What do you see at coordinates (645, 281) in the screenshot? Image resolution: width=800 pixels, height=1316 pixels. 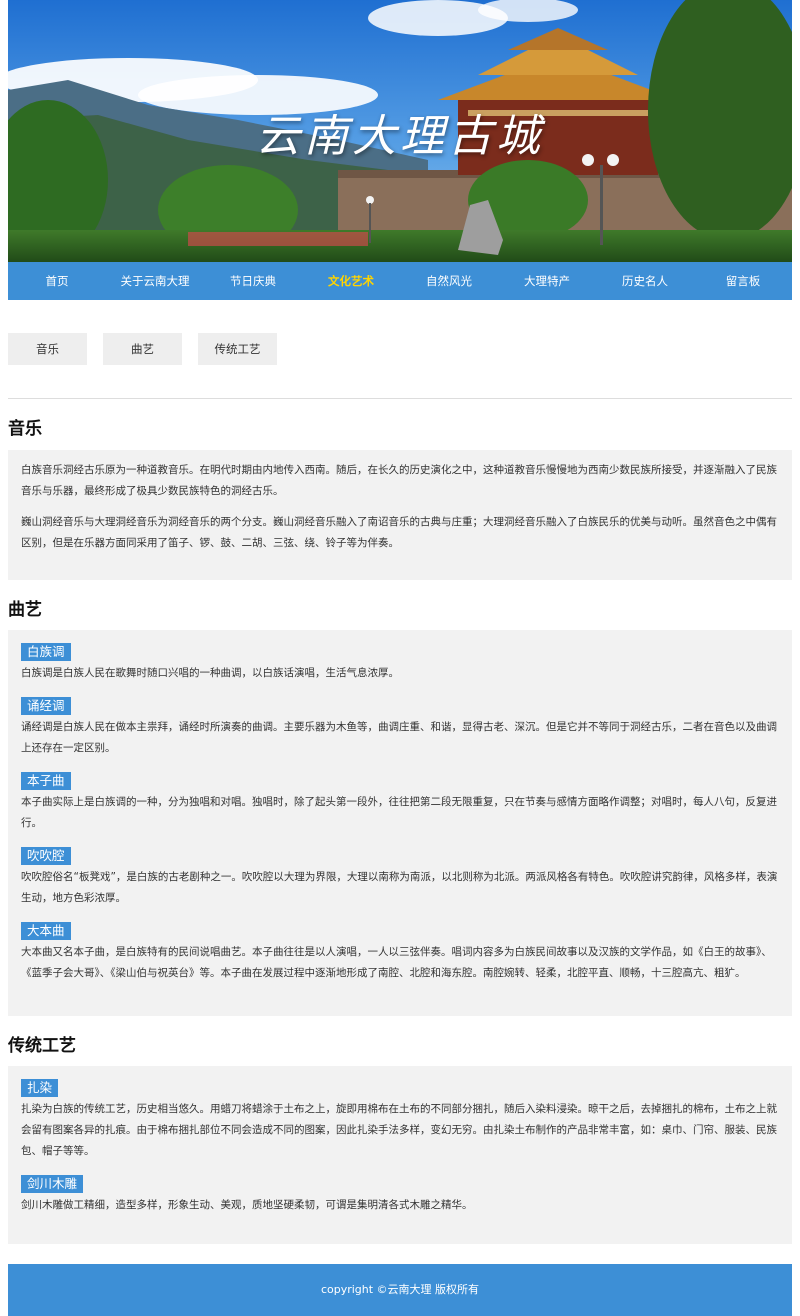 I see `nav-item-celebrities: 历史名人` at bounding box center [645, 281].